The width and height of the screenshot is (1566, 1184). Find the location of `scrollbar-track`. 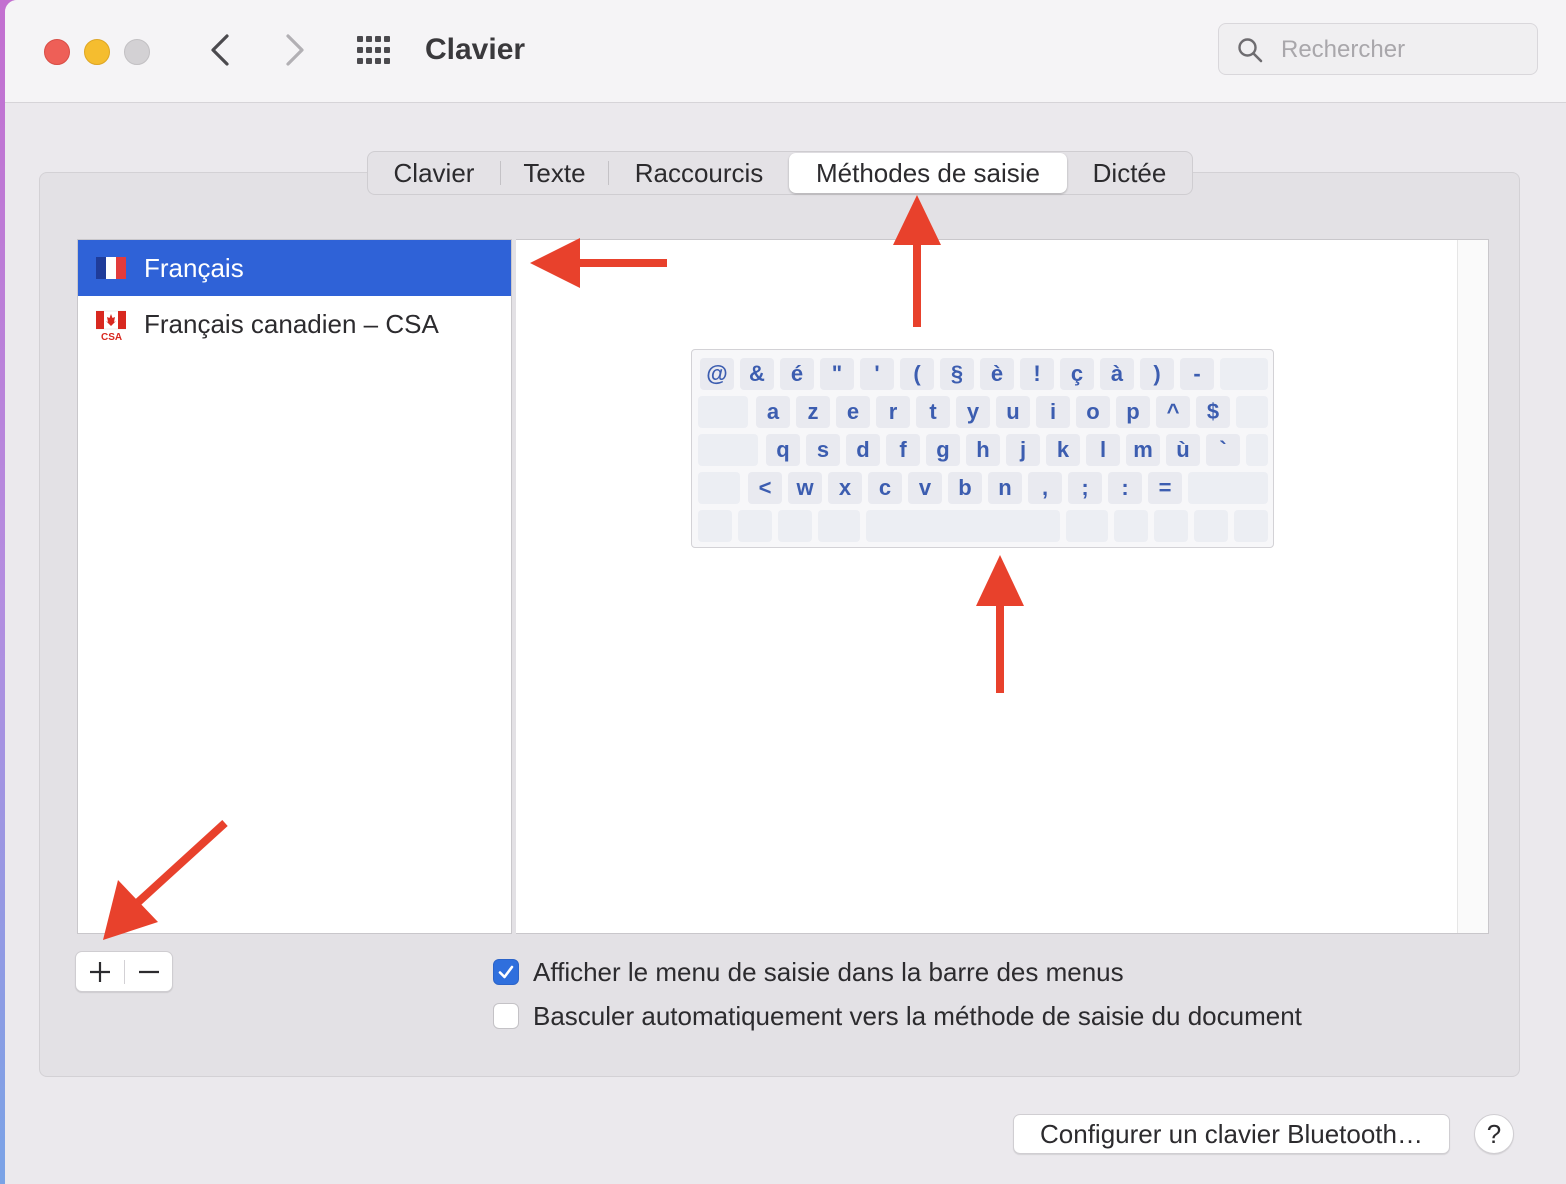

scrollbar-track is located at coordinates (1472, 586).